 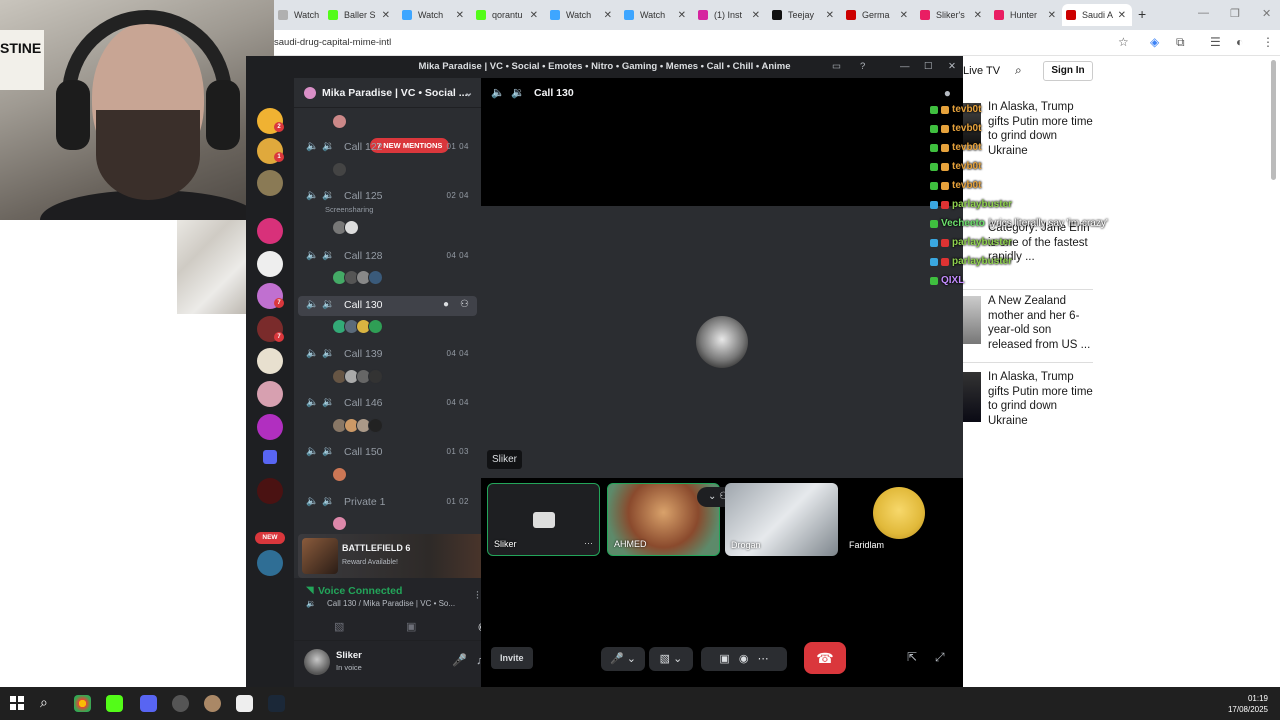 What do you see at coordinates (1248, 704) in the screenshot?
I see `system-clock: 01:19 17/08/2025` at bounding box center [1248, 704].